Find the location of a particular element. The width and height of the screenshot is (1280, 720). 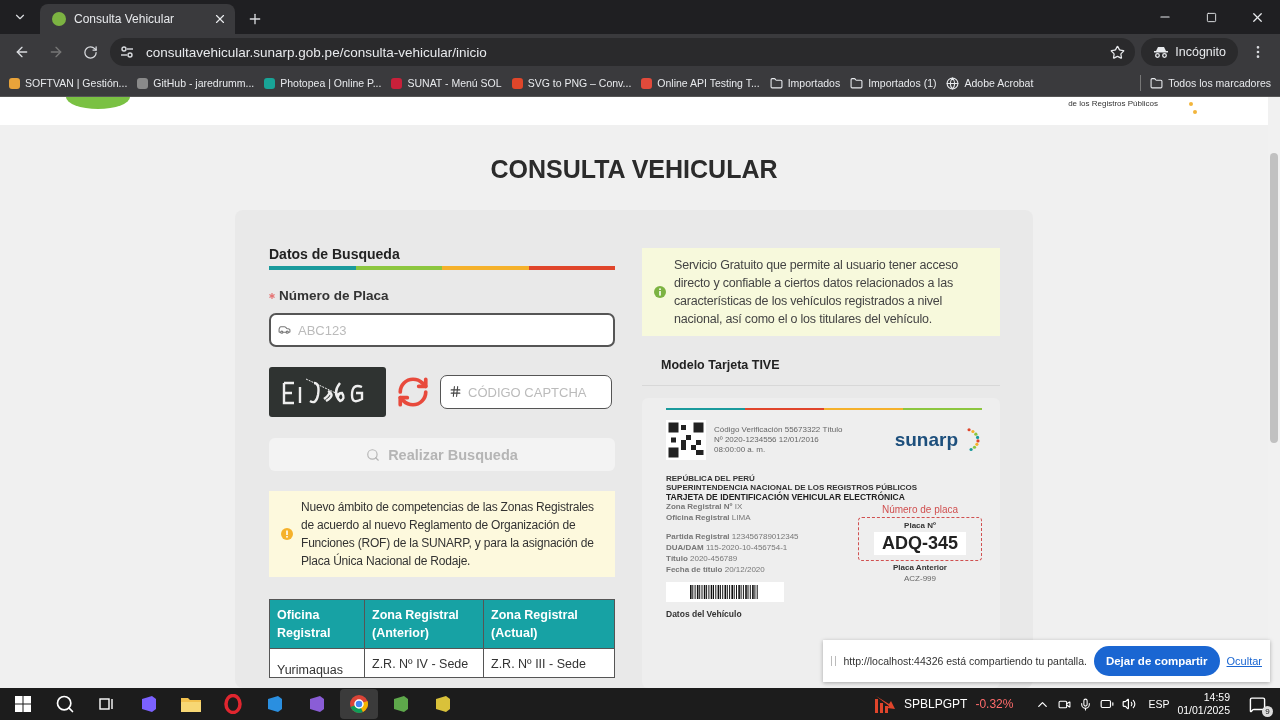

card-section-title: Datos del Vehículo is located at coordinates (704, 614).